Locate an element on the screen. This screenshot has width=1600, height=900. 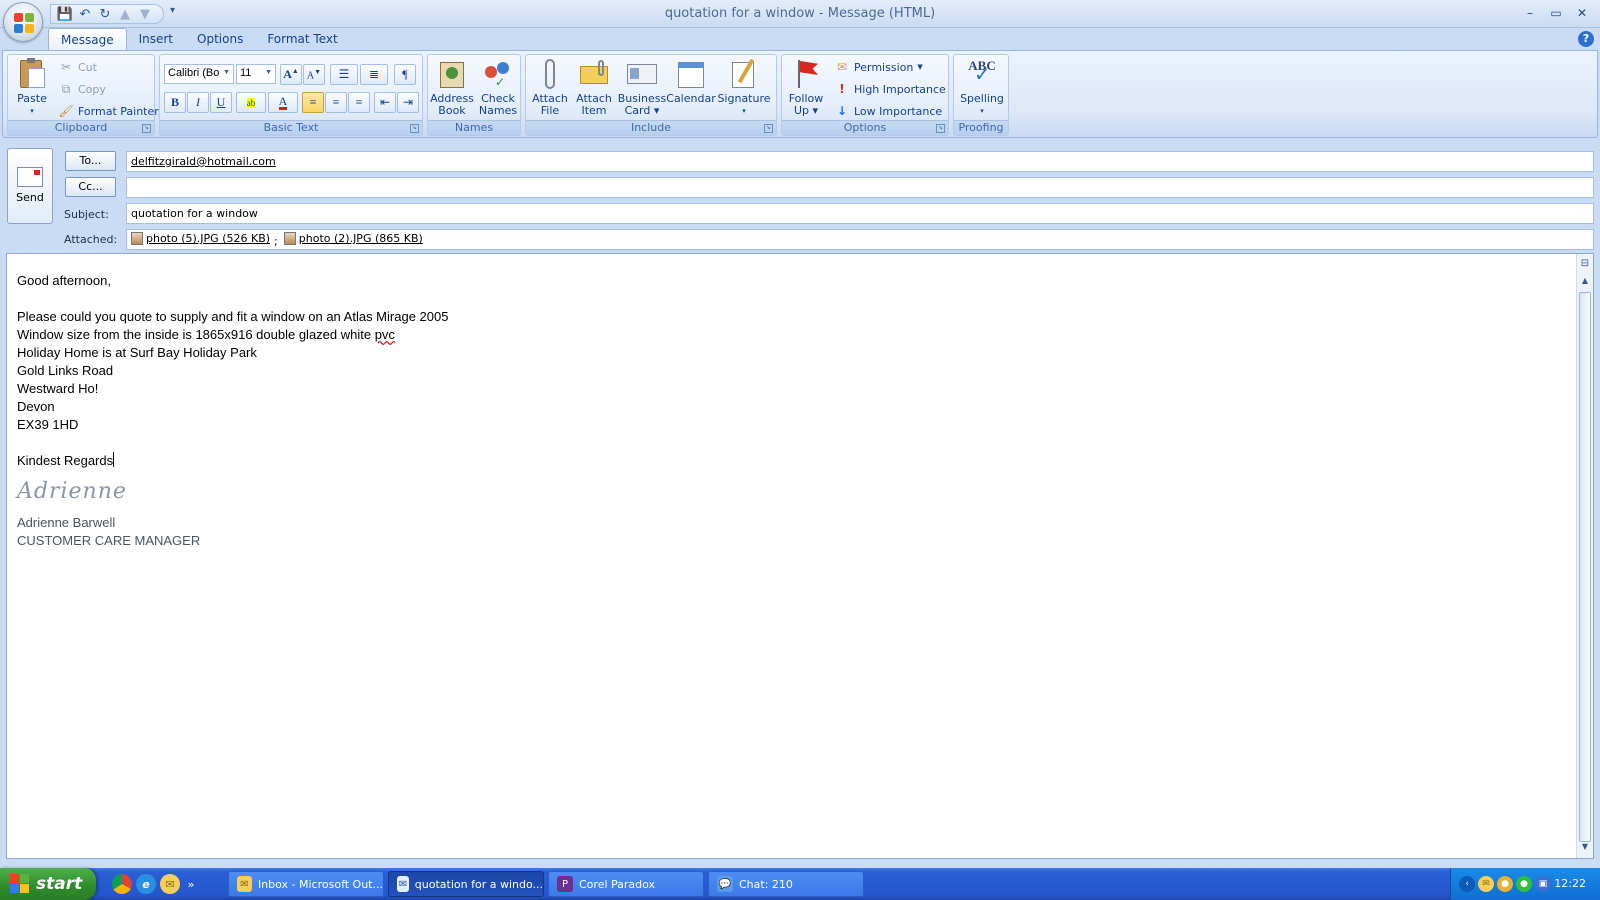
tab-insert: Insert is located at coordinates (156, 39).